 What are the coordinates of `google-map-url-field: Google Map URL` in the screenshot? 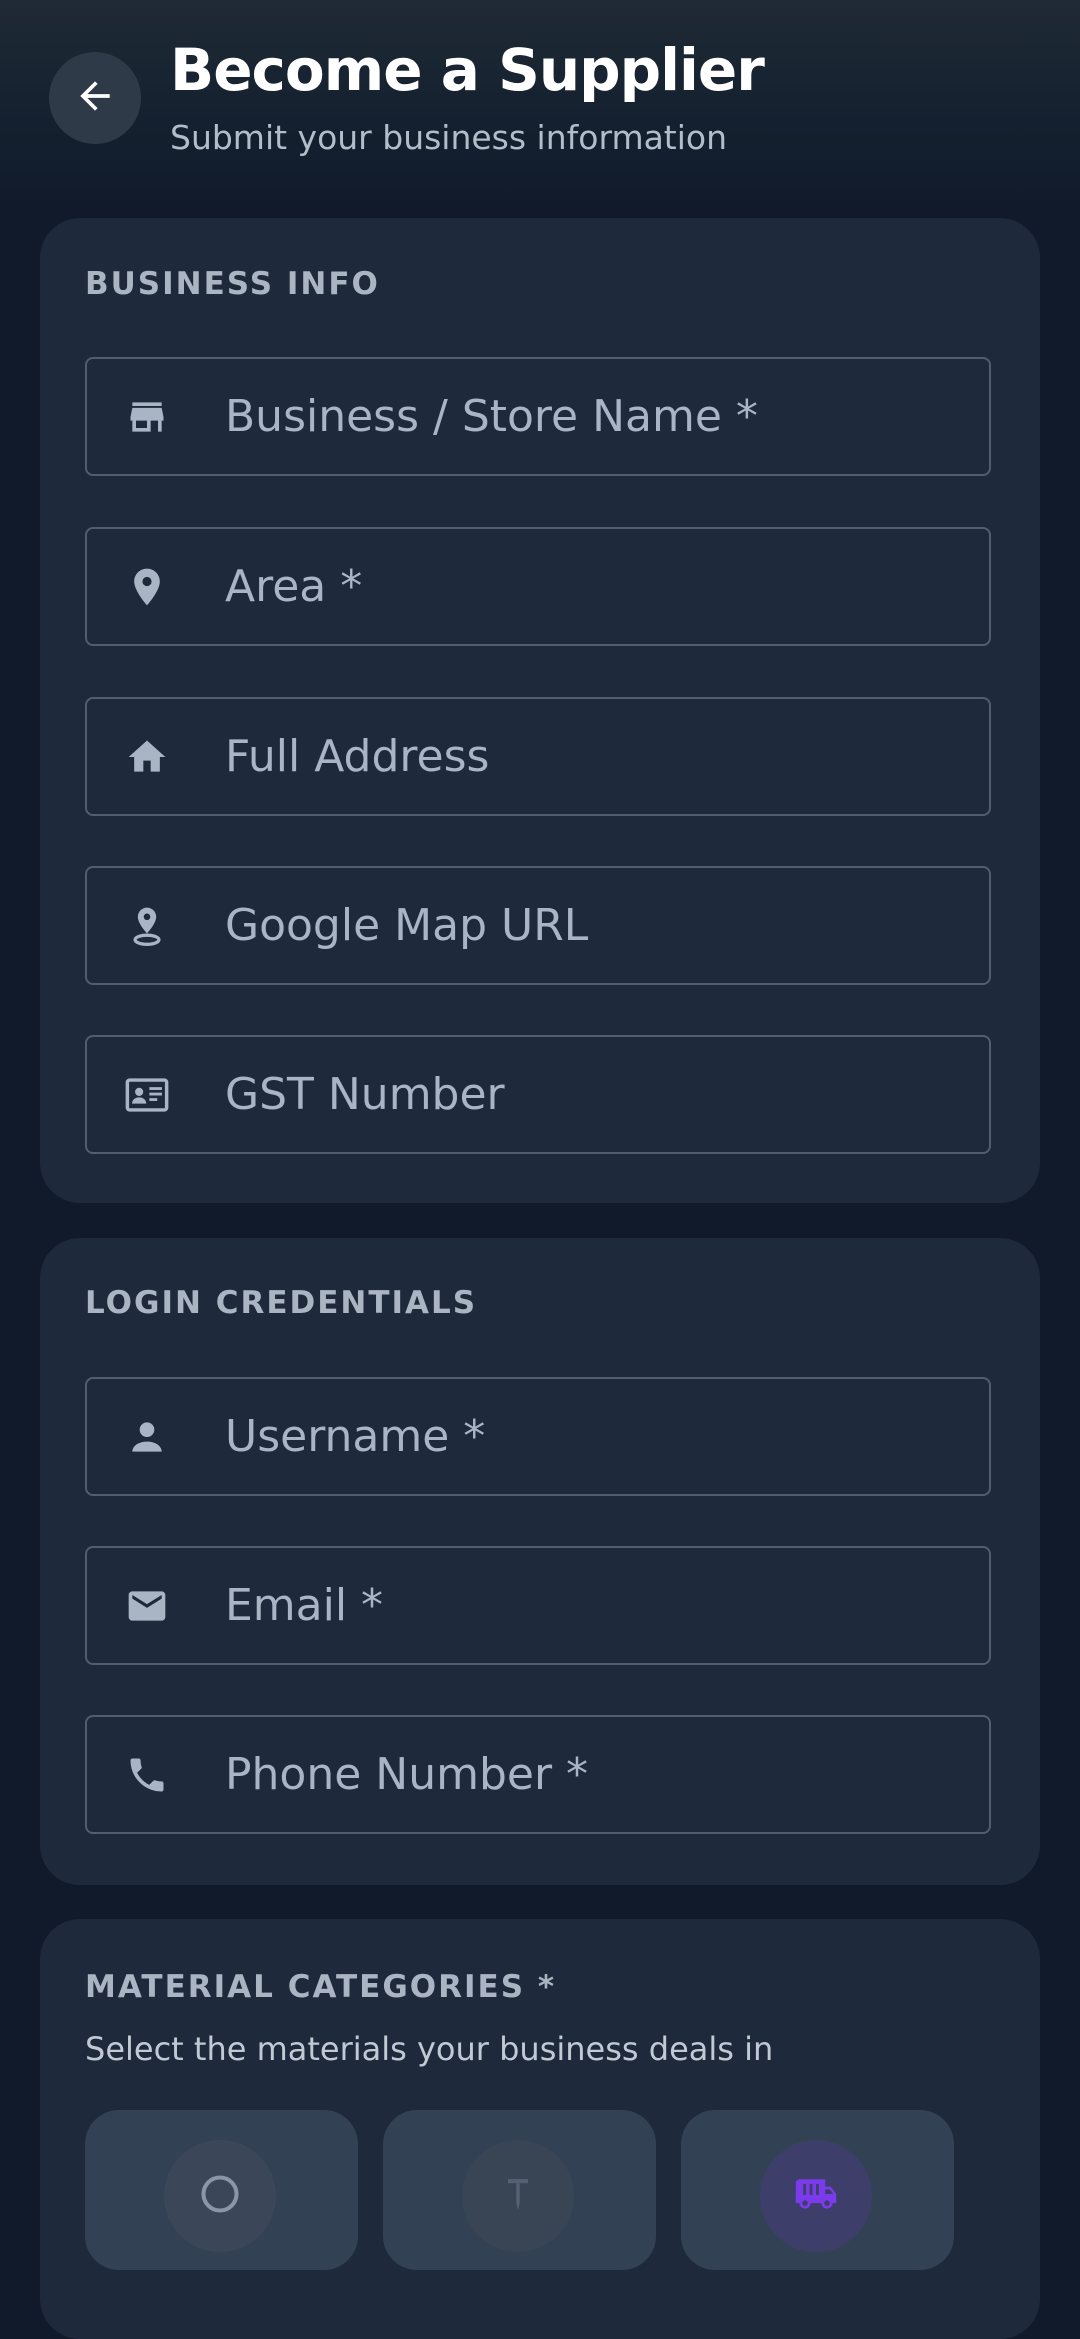 It's located at (538, 925).